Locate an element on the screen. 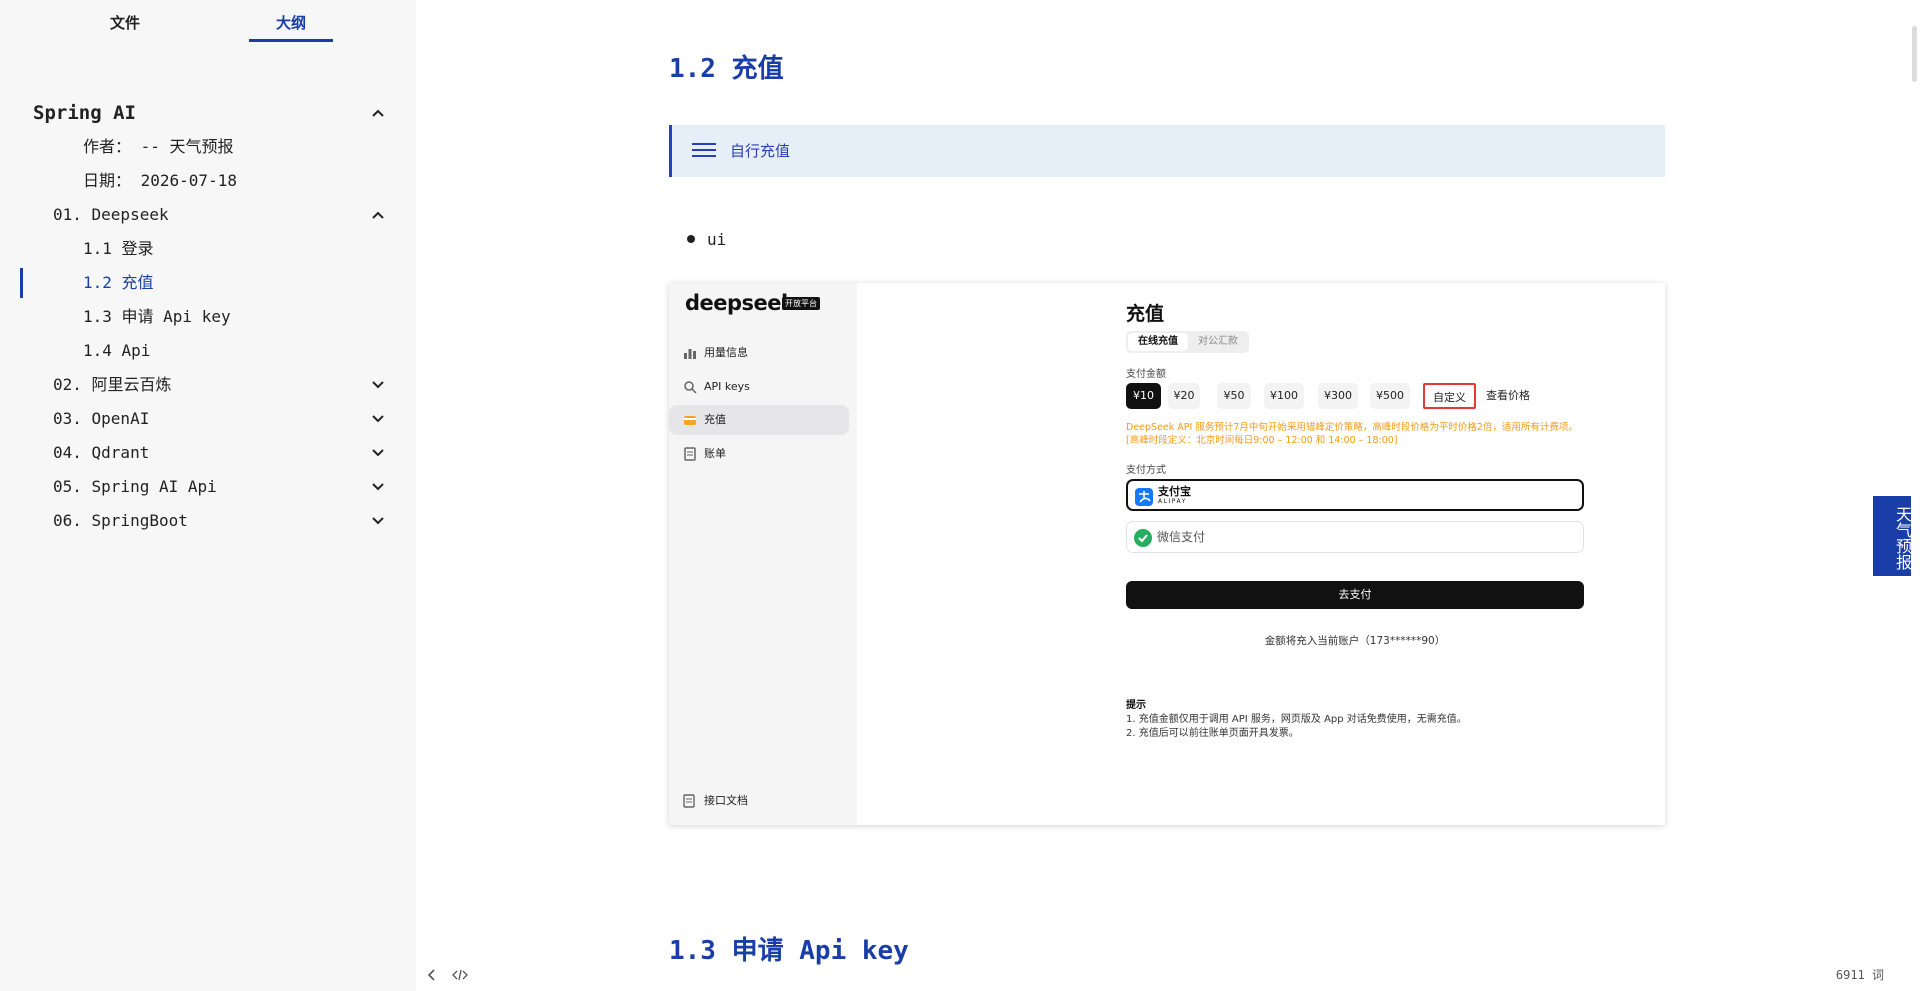  method-alipay: 支付宝 ALIPAY is located at coordinates (1355, 495).